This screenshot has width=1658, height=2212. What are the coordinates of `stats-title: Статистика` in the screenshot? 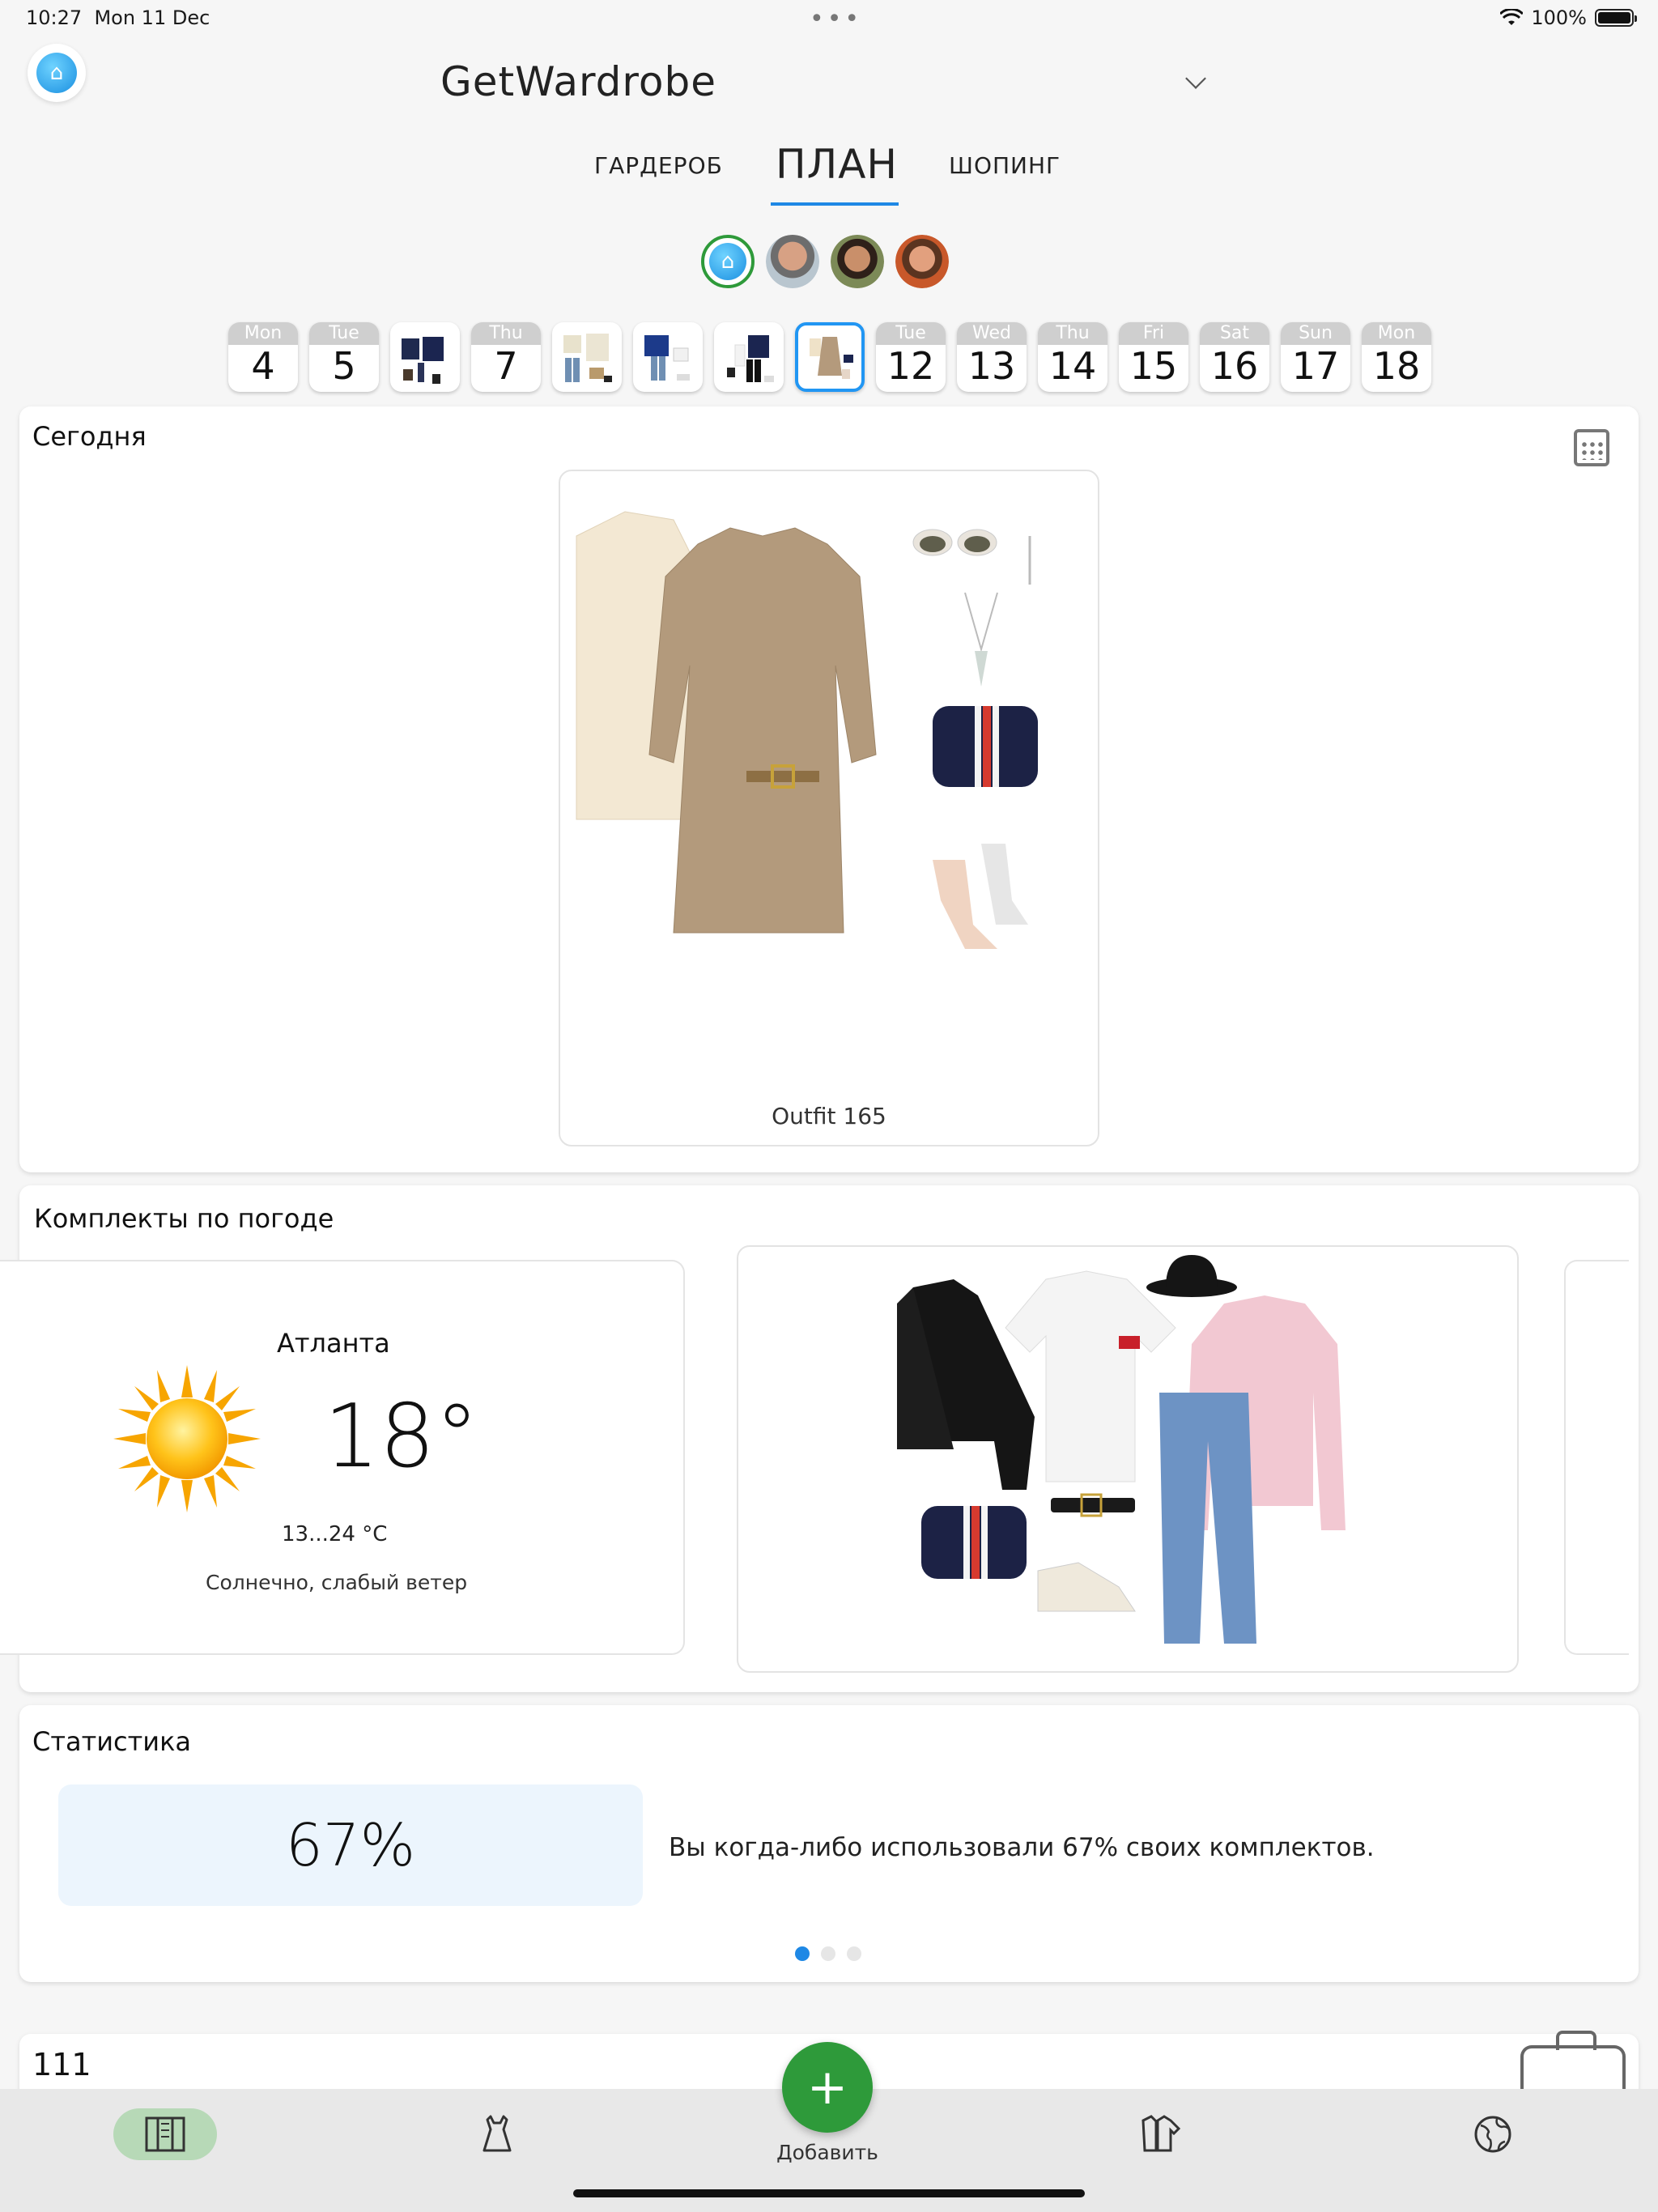 It's located at (111, 1742).